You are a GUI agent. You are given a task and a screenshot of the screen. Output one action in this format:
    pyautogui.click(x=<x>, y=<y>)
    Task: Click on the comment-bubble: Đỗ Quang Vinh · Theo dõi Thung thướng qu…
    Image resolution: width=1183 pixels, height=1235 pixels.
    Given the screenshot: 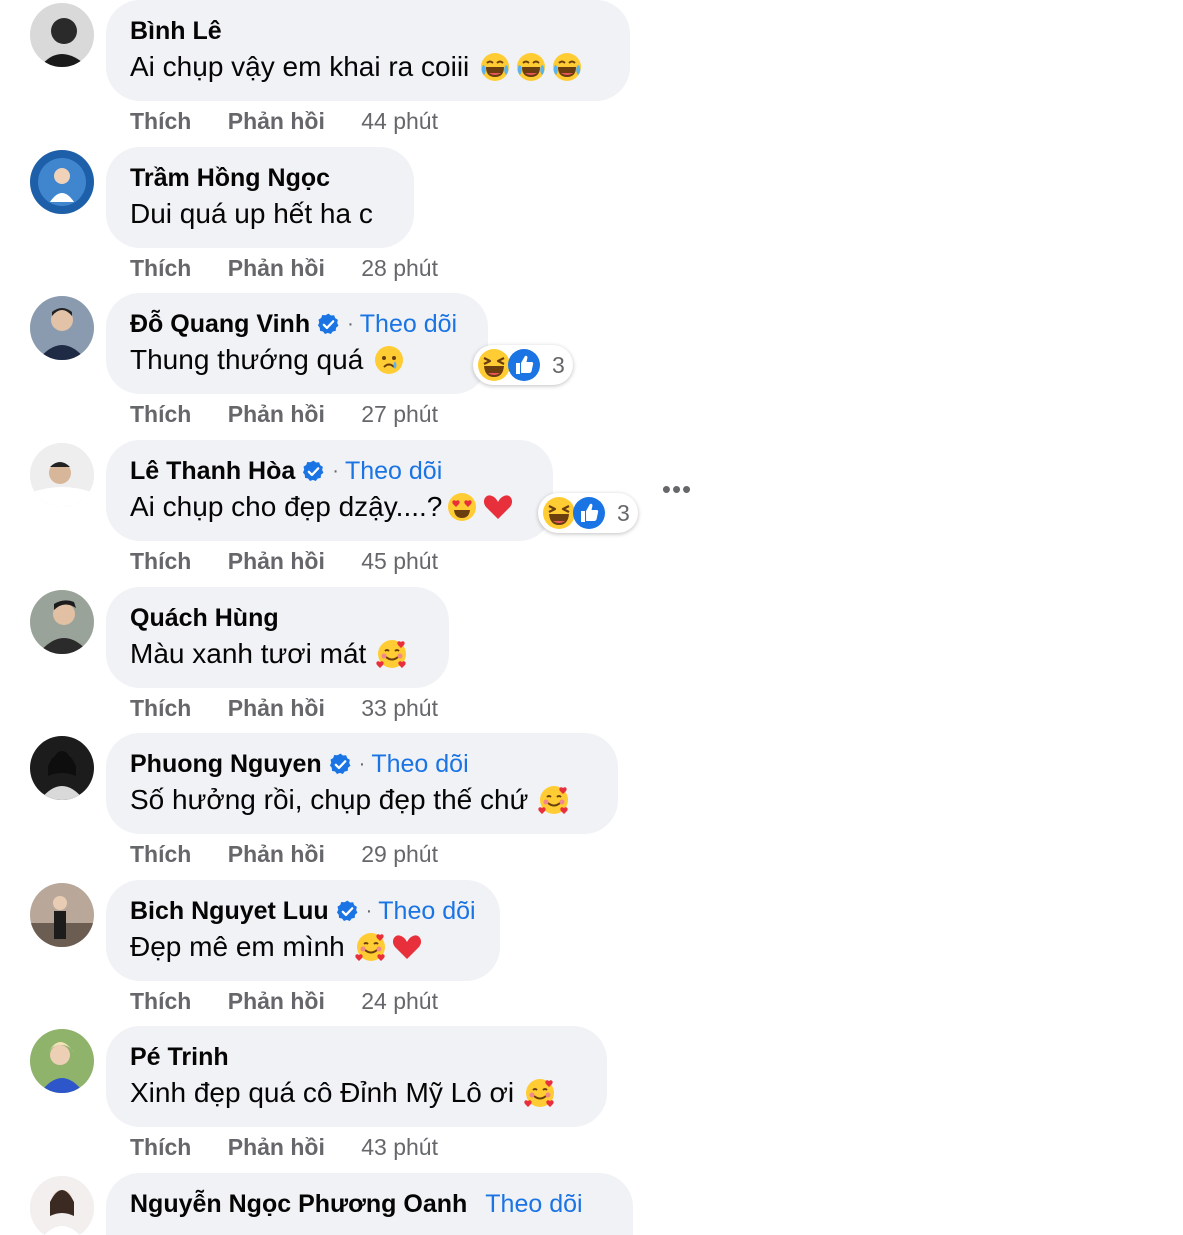 What is the action you would take?
    pyautogui.click(x=297, y=343)
    